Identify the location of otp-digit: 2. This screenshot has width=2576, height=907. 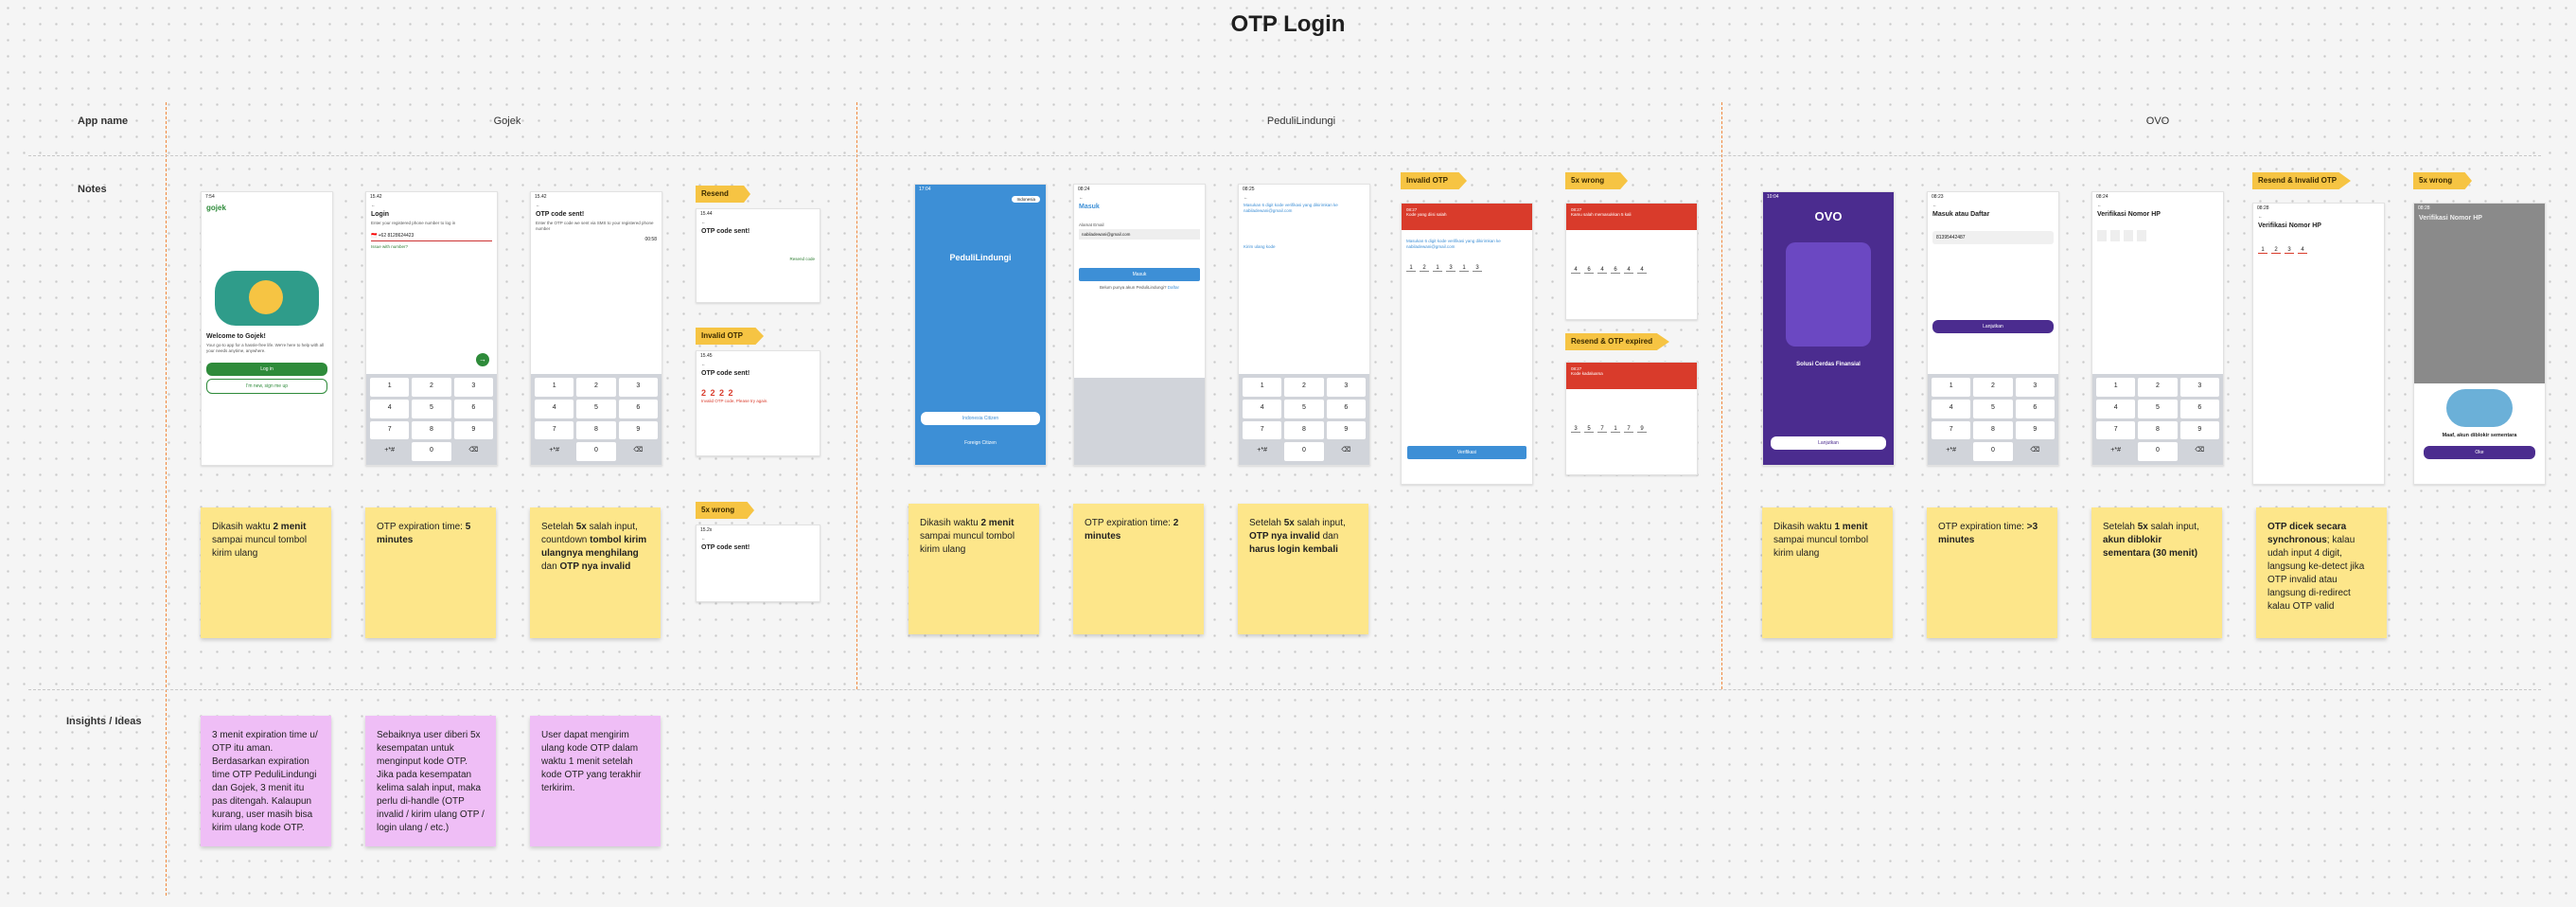
(2276, 251).